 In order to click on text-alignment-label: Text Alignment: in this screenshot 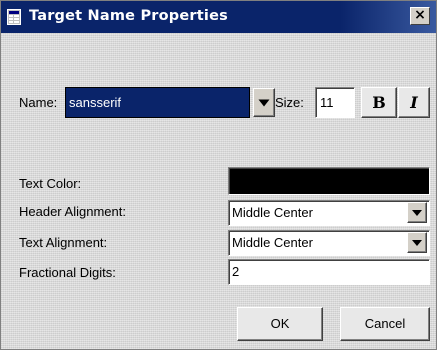, I will do `click(63, 242)`.